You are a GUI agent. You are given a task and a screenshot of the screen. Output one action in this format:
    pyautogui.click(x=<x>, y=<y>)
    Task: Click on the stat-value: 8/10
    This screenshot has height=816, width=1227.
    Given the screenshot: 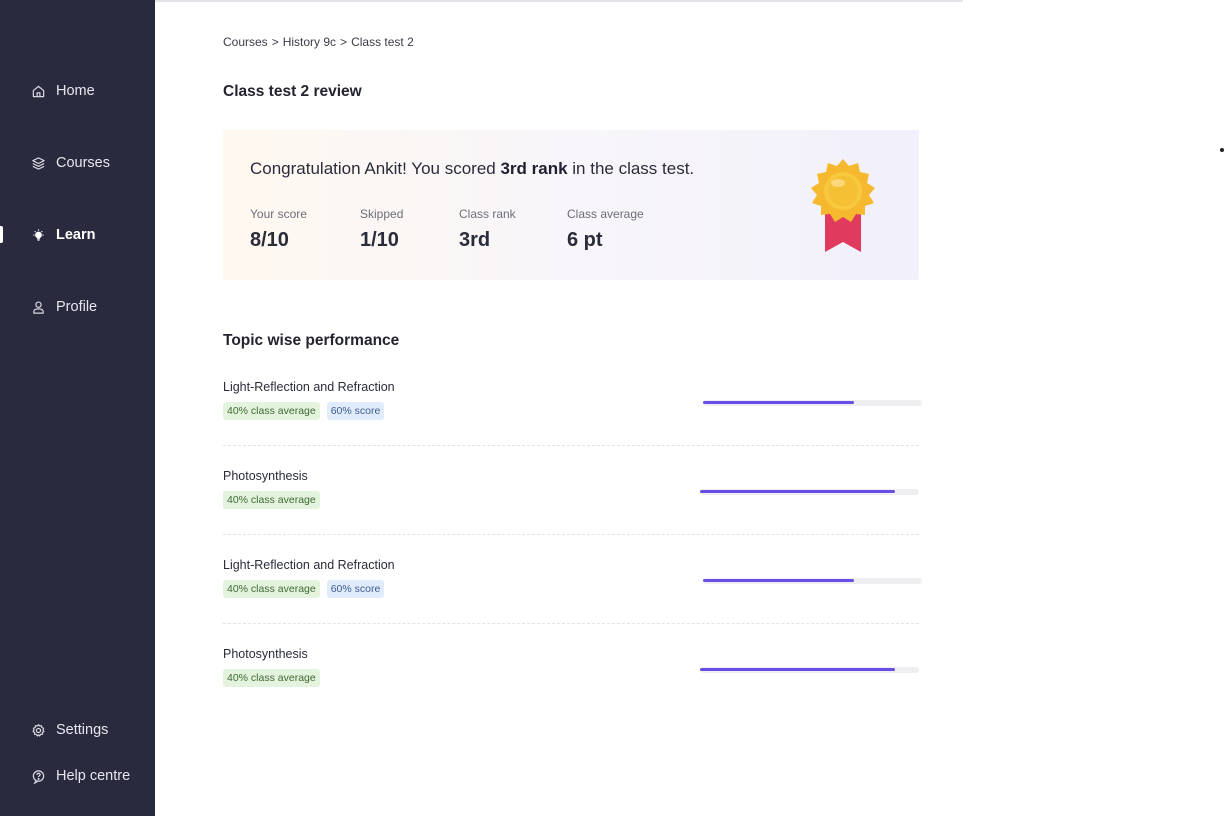 What is the action you would take?
    pyautogui.click(x=269, y=240)
    